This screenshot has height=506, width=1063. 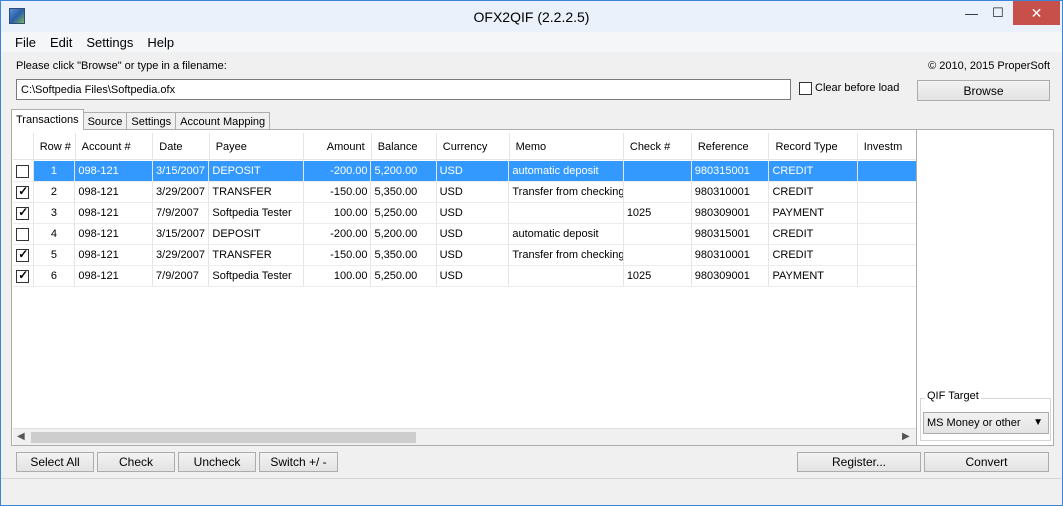 What do you see at coordinates (338, 146) in the screenshot?
I see `header-amount: Amount` at bounding box center [338, 146].